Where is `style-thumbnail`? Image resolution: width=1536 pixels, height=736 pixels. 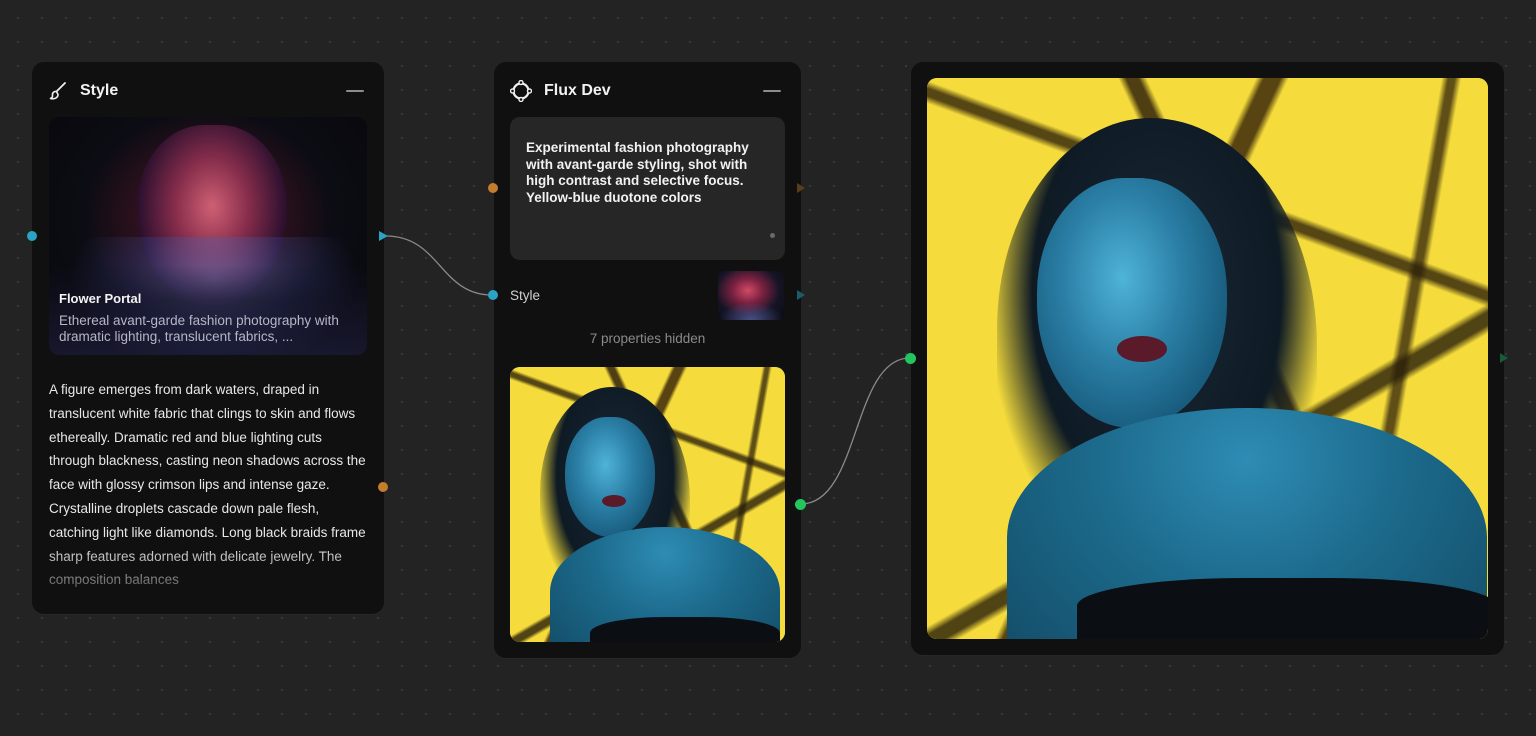
style-thumbnail is located at coordinates (751, 295).